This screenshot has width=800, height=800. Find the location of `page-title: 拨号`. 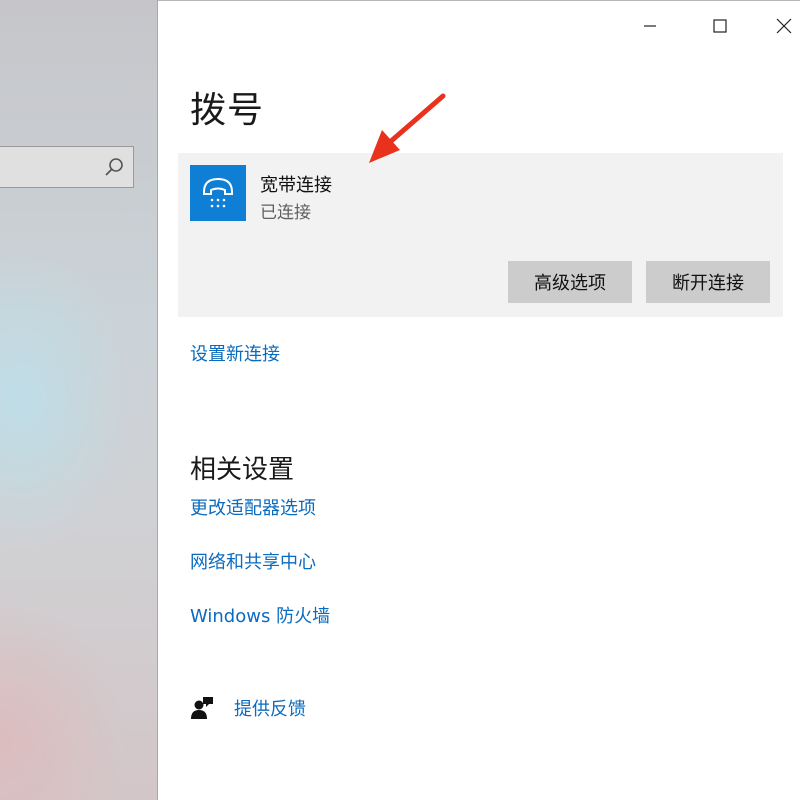

page-title: 拨号 is located at coordinates (227, 110).